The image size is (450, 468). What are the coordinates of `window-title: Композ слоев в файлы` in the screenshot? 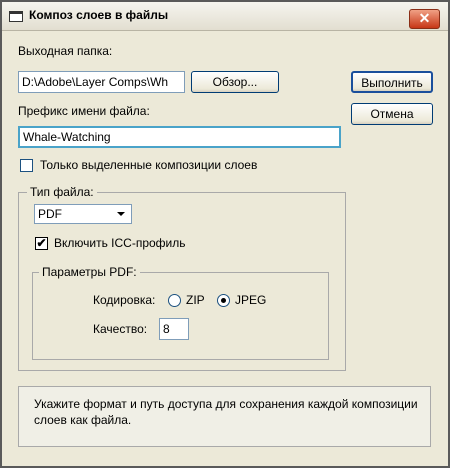 It's located at (99, 15).